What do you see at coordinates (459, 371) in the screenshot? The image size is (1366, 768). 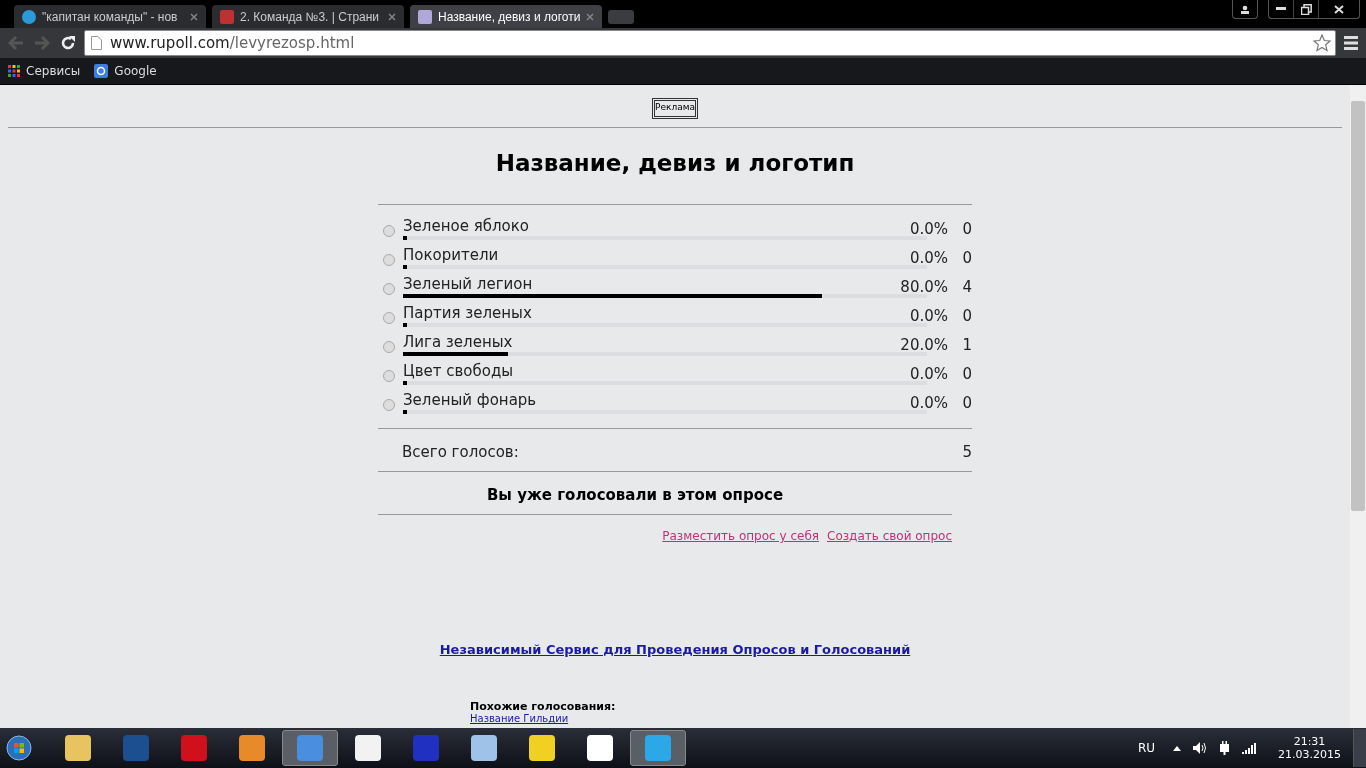 I see `option-label: Цвет свободы` at bounding box center [459, 371].